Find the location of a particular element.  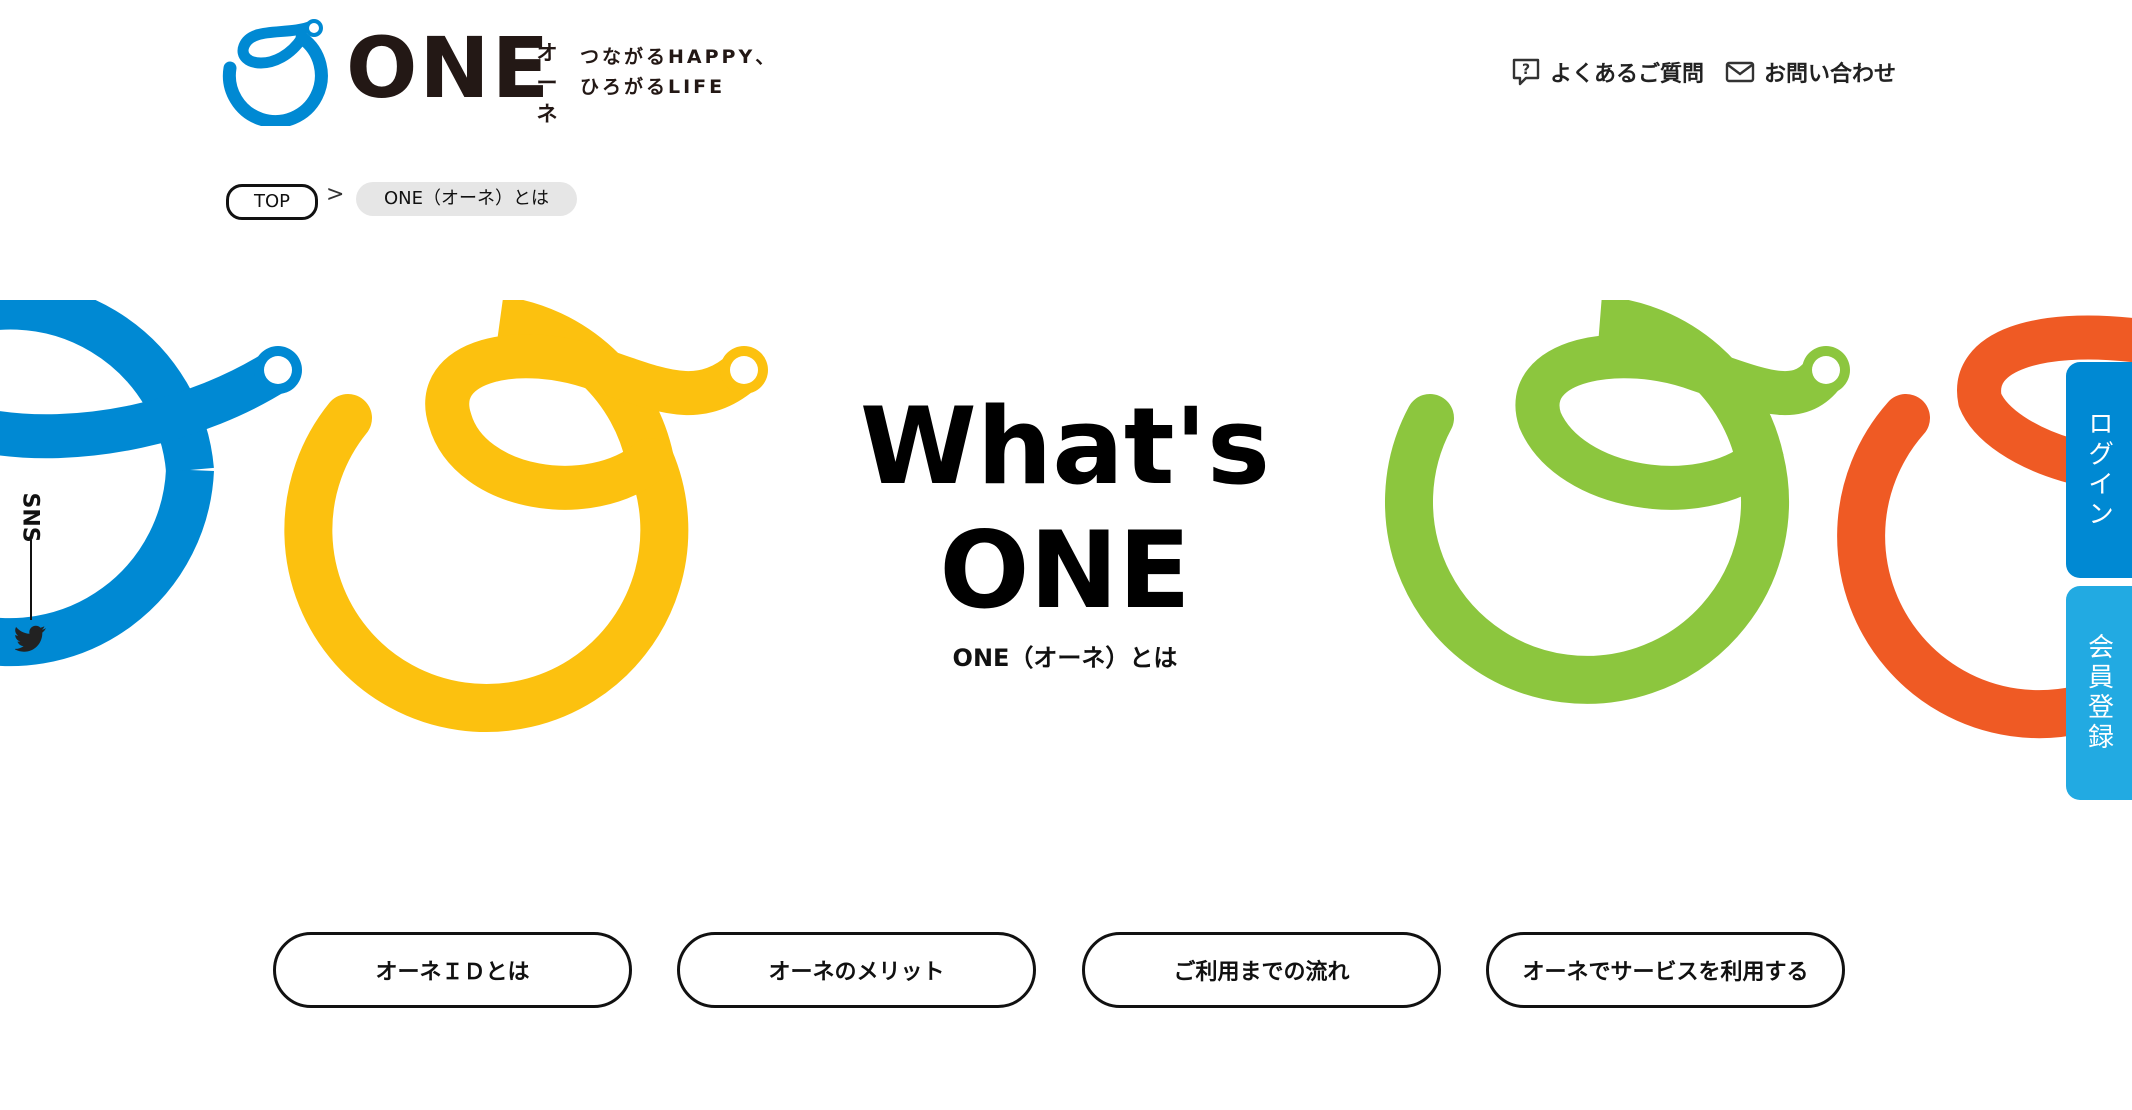

breadcrumb-current: ONE（オーネ）とは is located at coordinates (467, 199).